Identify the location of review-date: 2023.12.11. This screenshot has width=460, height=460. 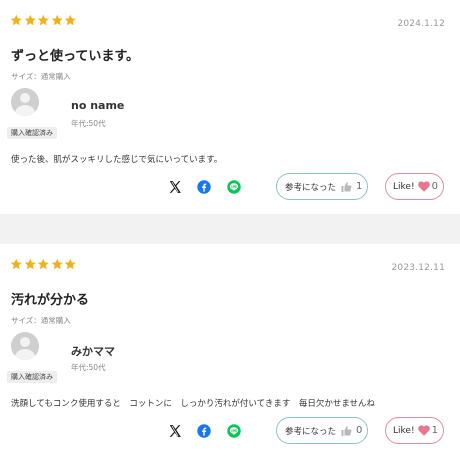
(418, 268).